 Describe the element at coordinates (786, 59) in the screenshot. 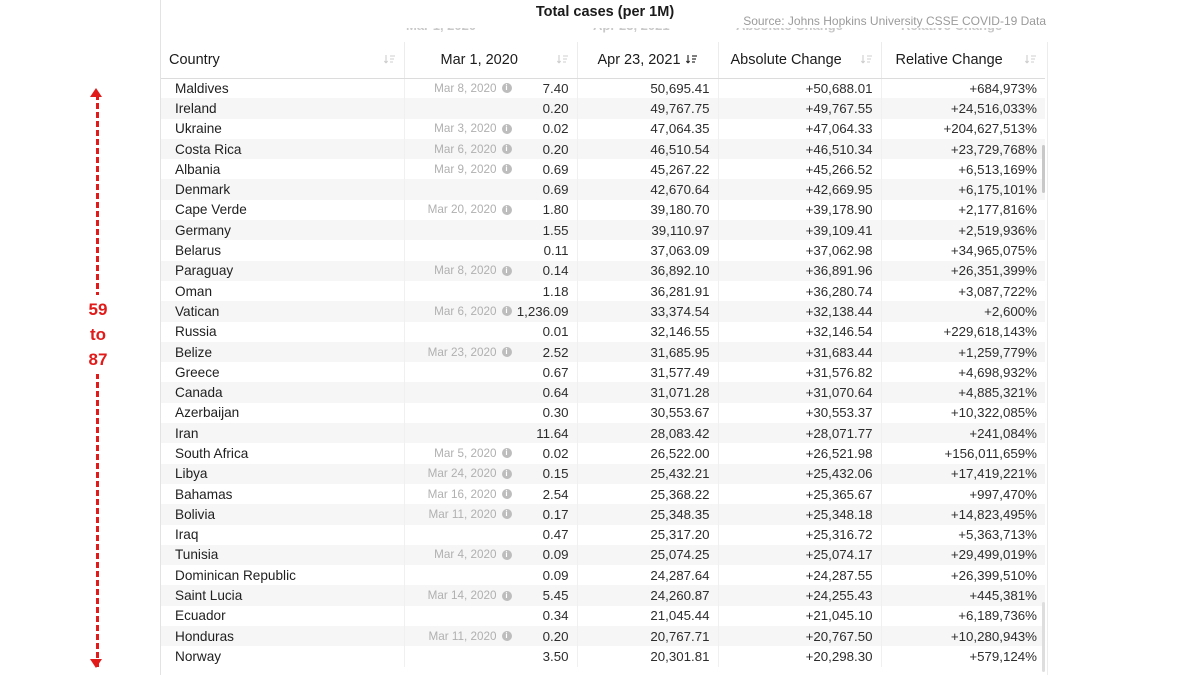

I see `column-header-absolute-change-label: Absolute Change` at that location.